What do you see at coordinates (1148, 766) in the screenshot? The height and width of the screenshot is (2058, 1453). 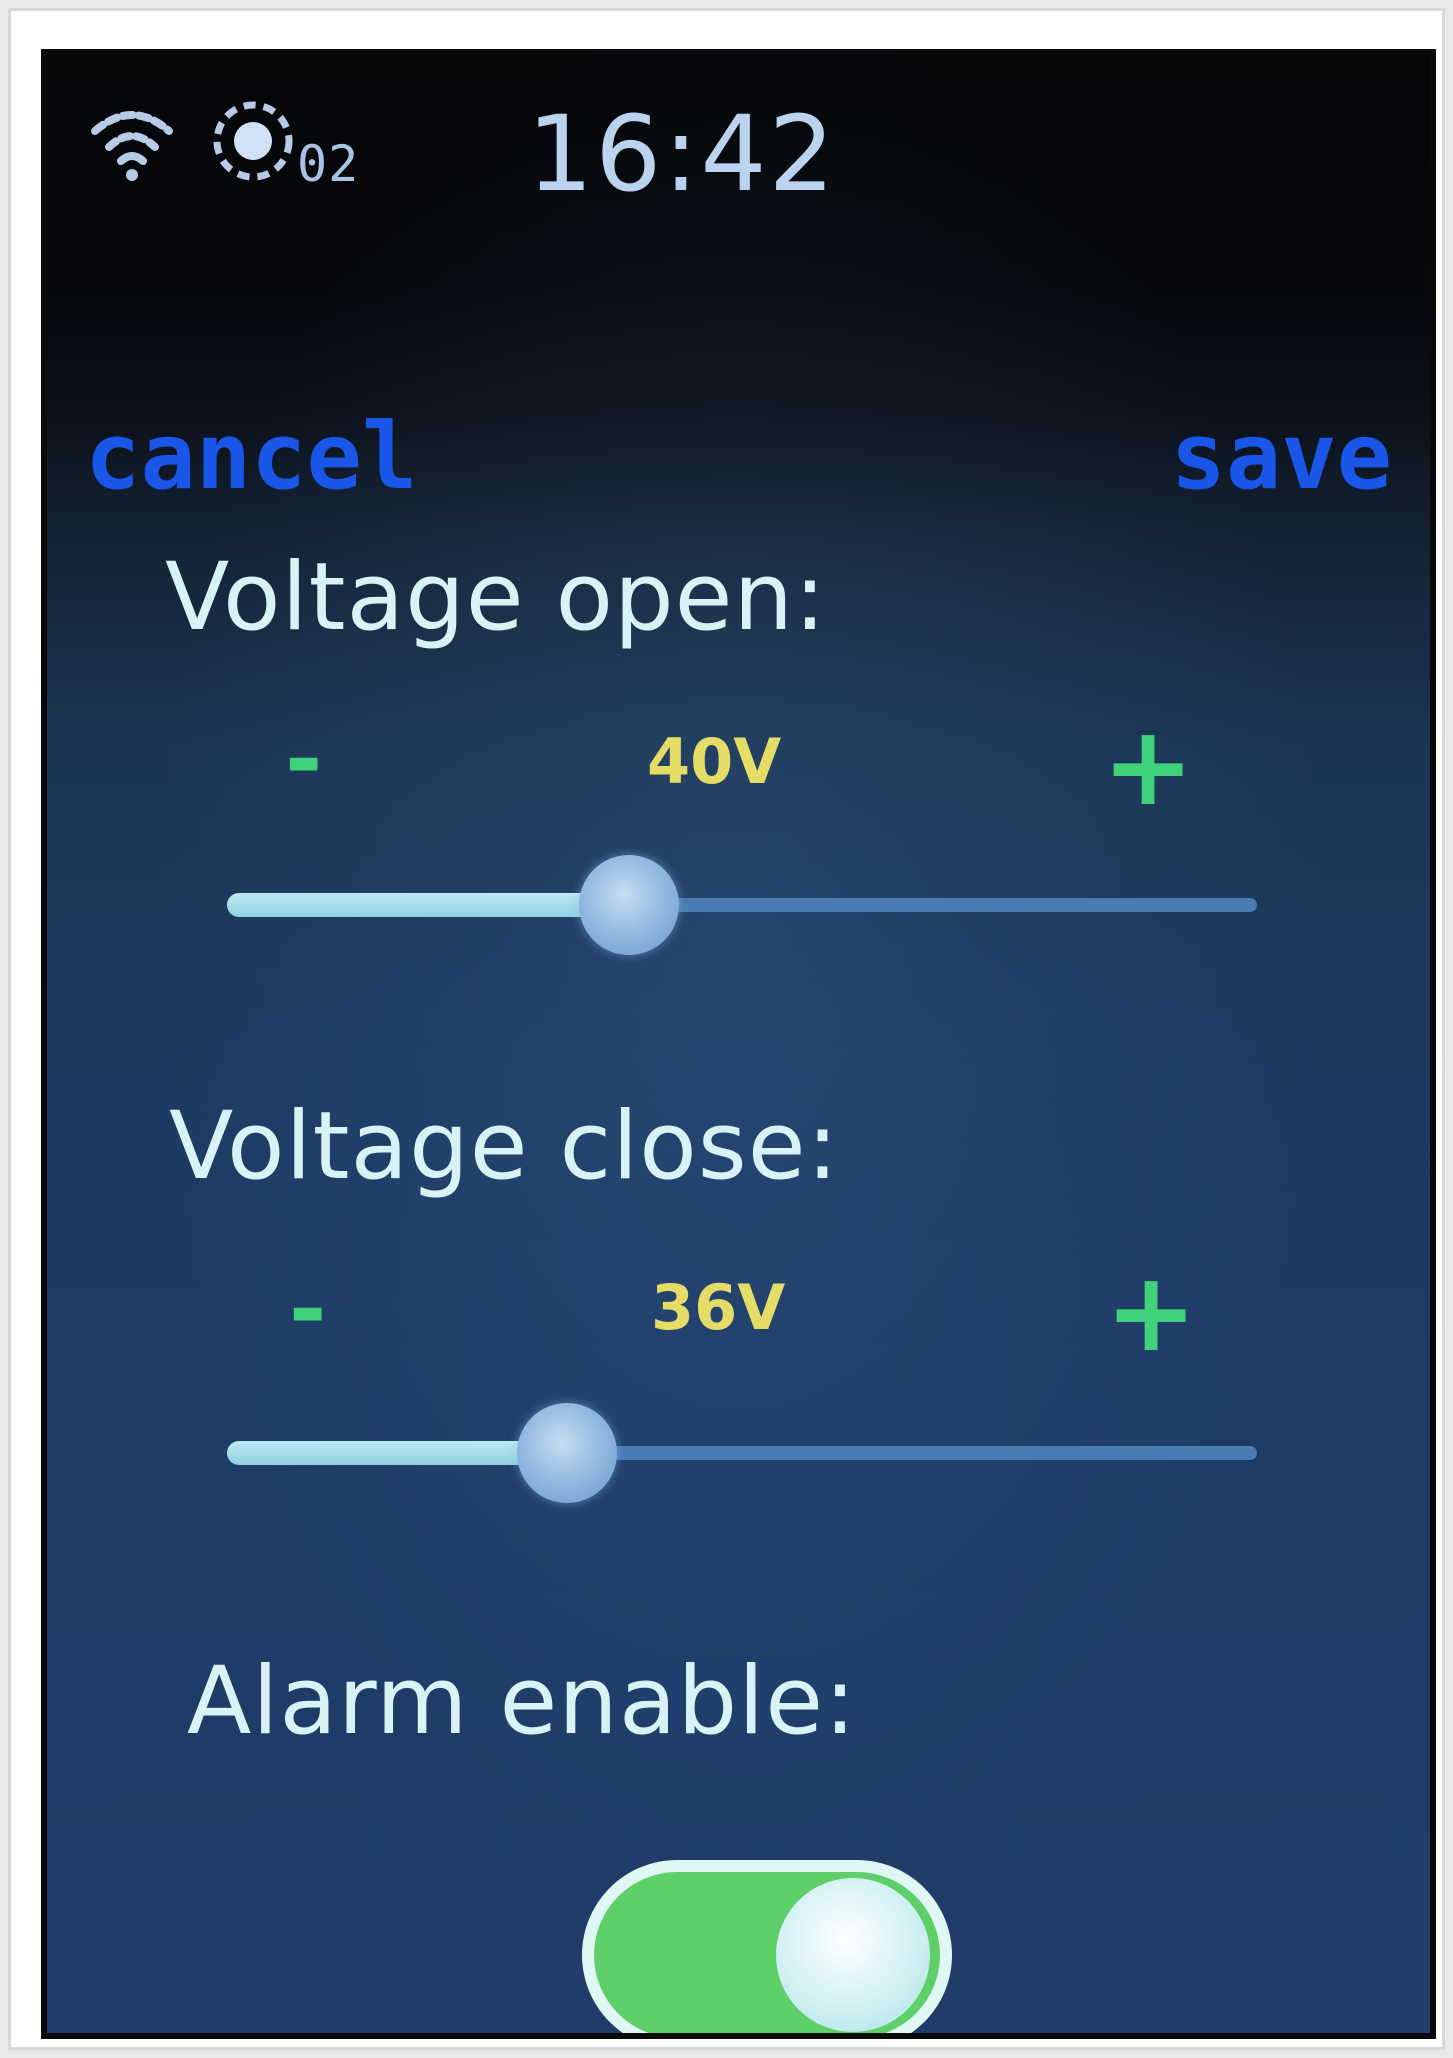 I see `voltage-open-plus-button: +` at bounding box center [1148, 766].